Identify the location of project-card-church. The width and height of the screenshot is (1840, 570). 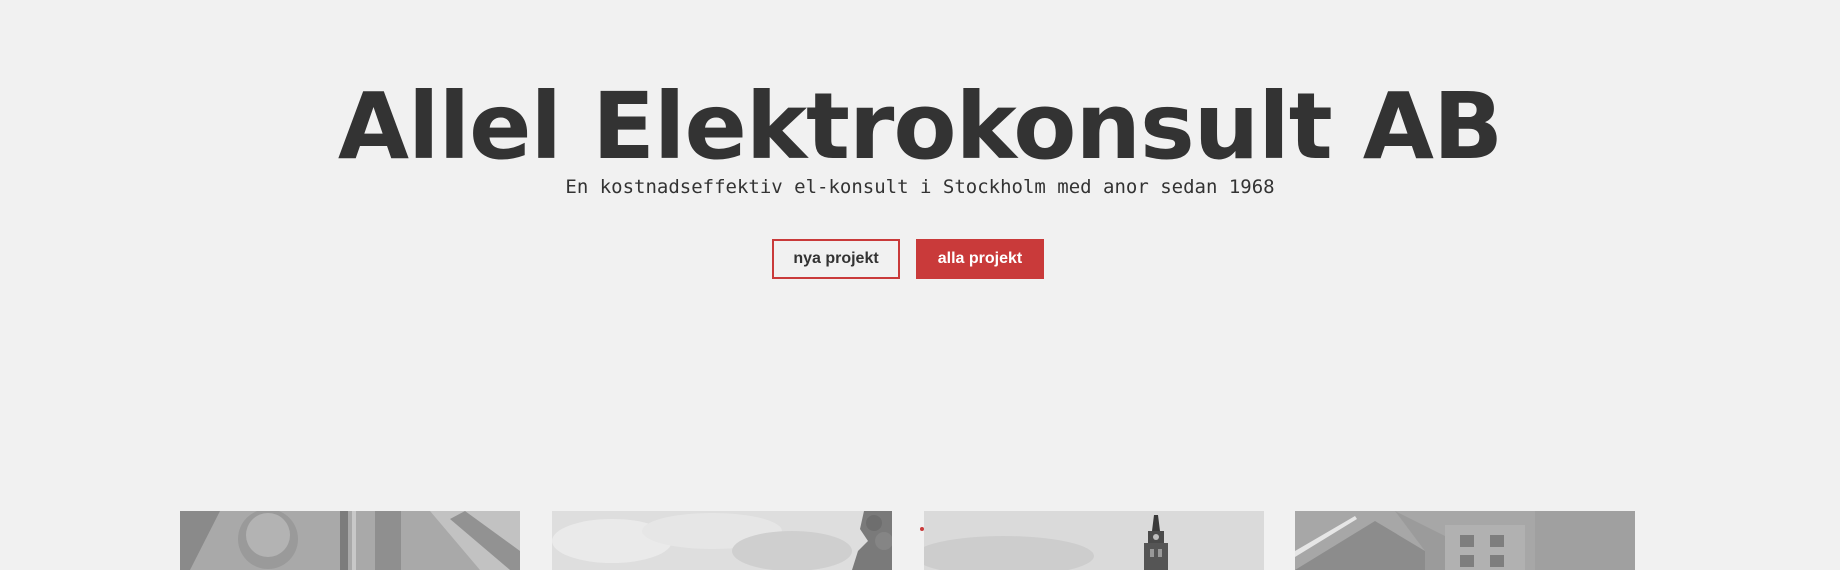
(1094, 540).